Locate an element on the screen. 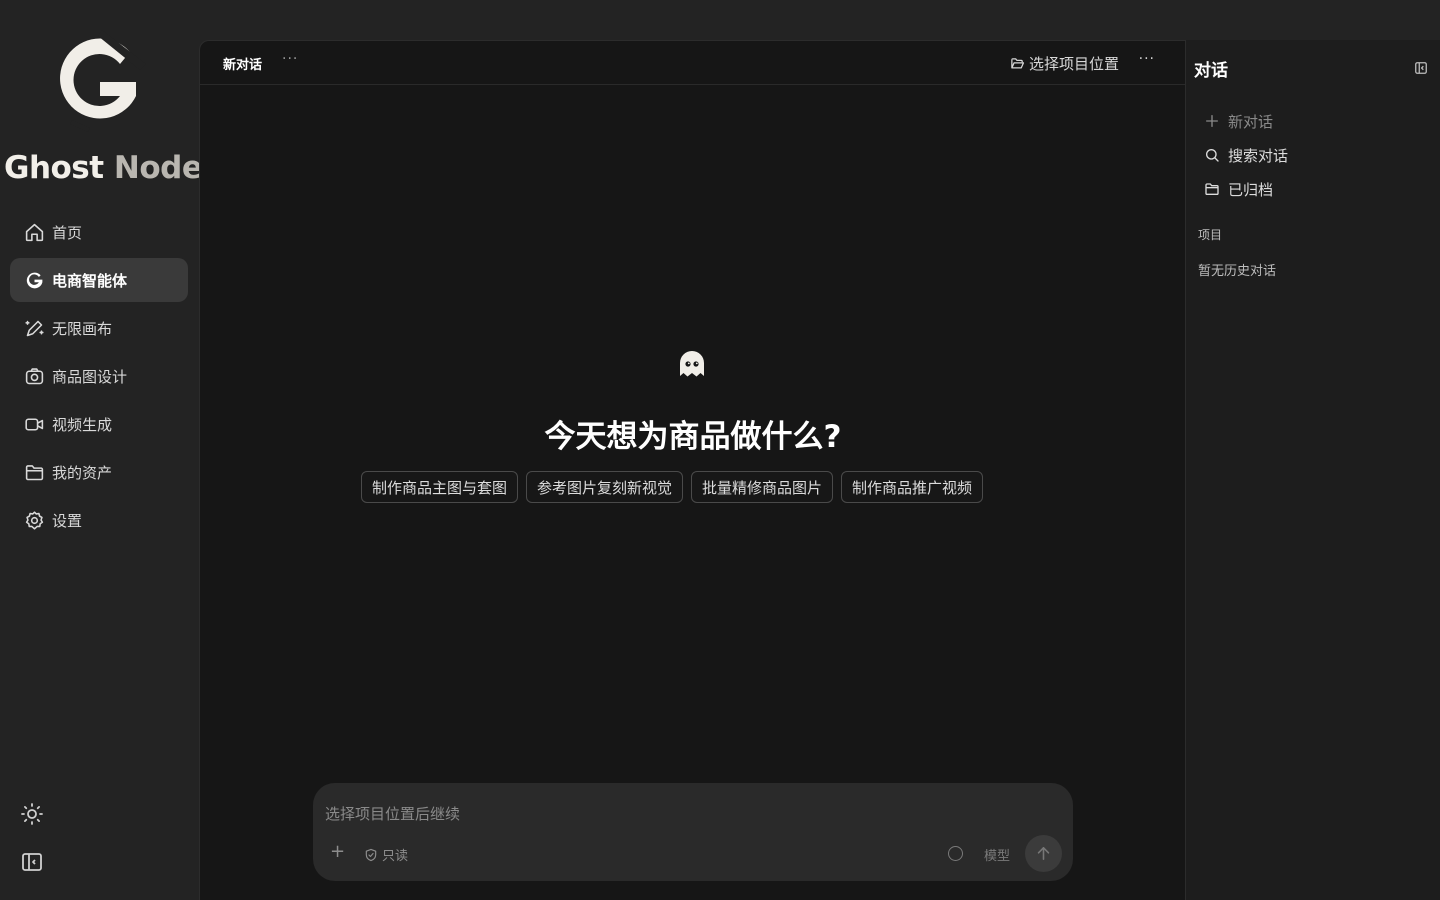 The image size is (1440, 900). archived-label: 已归档 is located at coordinates (1251, 189).